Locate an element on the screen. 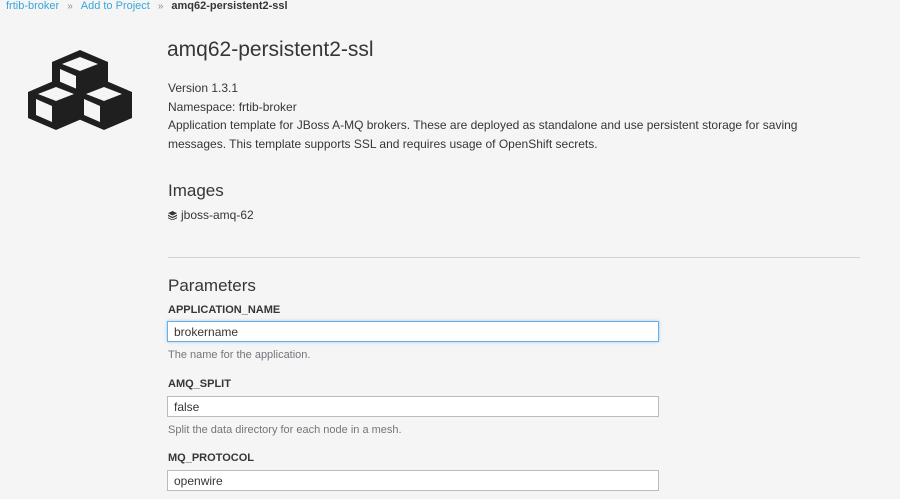 Image resolution: width=900 pixels, height=499 pixels. mq-protocol-input is located at coordinates (413, 480).